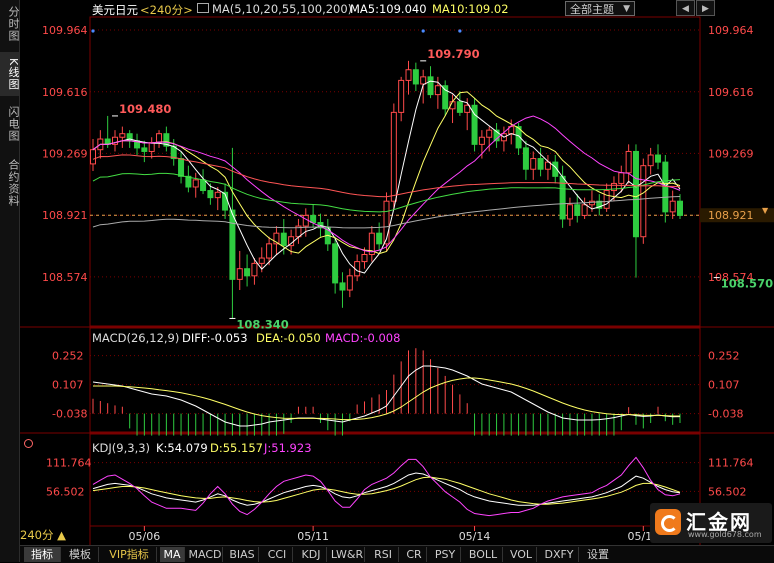 The image size is (774, 563). I want to click on period-select: 240分 ▲, so click(56, 535).